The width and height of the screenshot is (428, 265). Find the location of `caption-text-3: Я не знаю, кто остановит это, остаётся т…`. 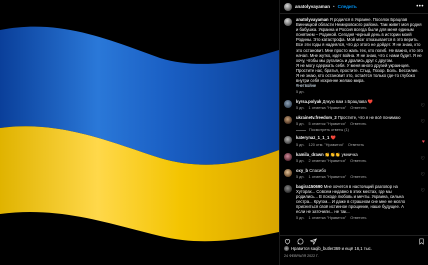

caption-text-3: Я не знаю, кто остановит это, остаётся т… is located at coordinates (356, 78).